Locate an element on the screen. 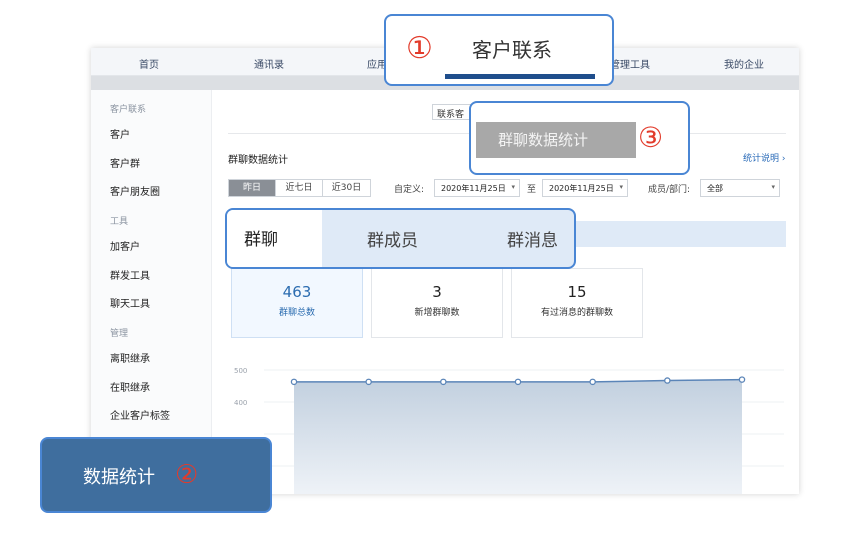  tab-group-messages: 群消息 is located at coordinates (532, 238).